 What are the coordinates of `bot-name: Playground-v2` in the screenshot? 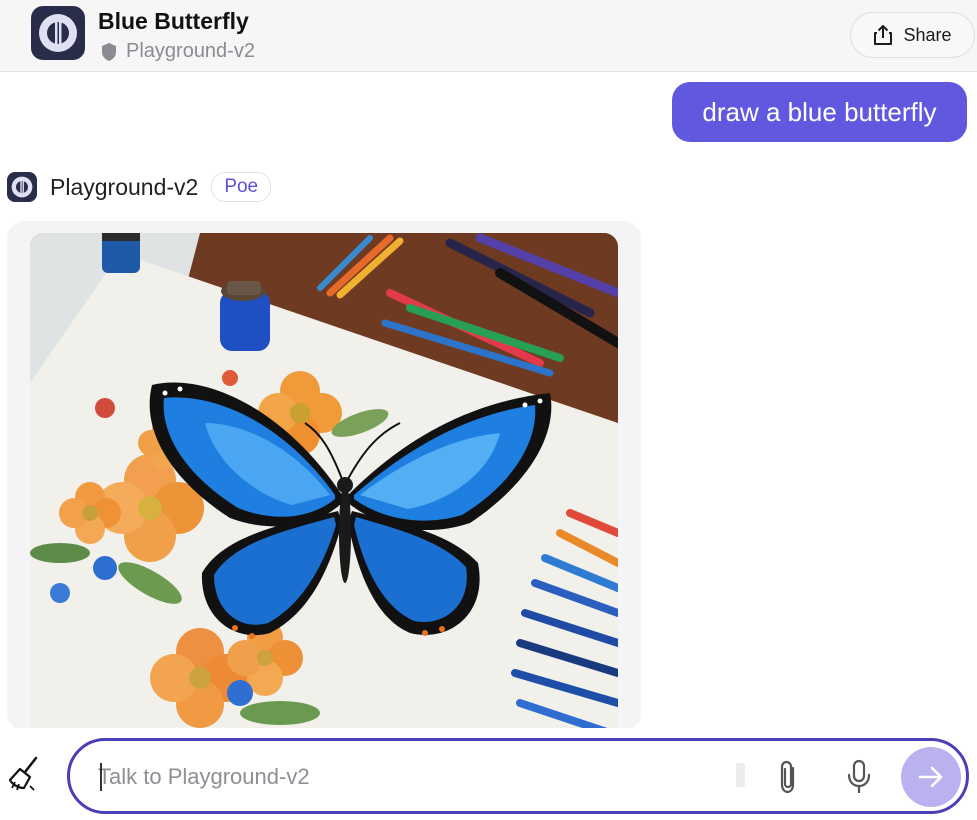 It's located at (124, 187).